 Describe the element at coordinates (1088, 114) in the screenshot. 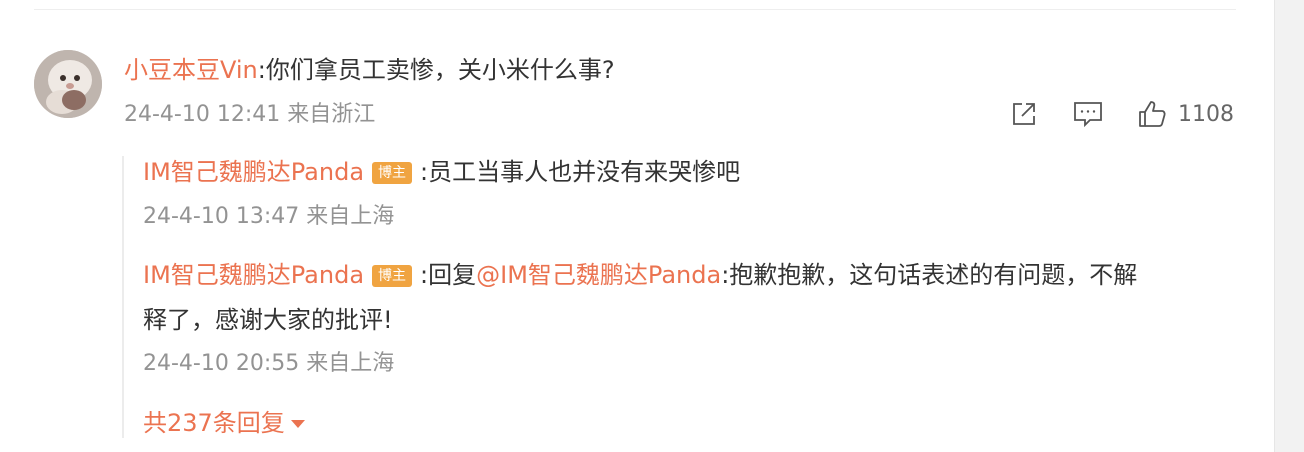

I see `comment-icon` at that location.